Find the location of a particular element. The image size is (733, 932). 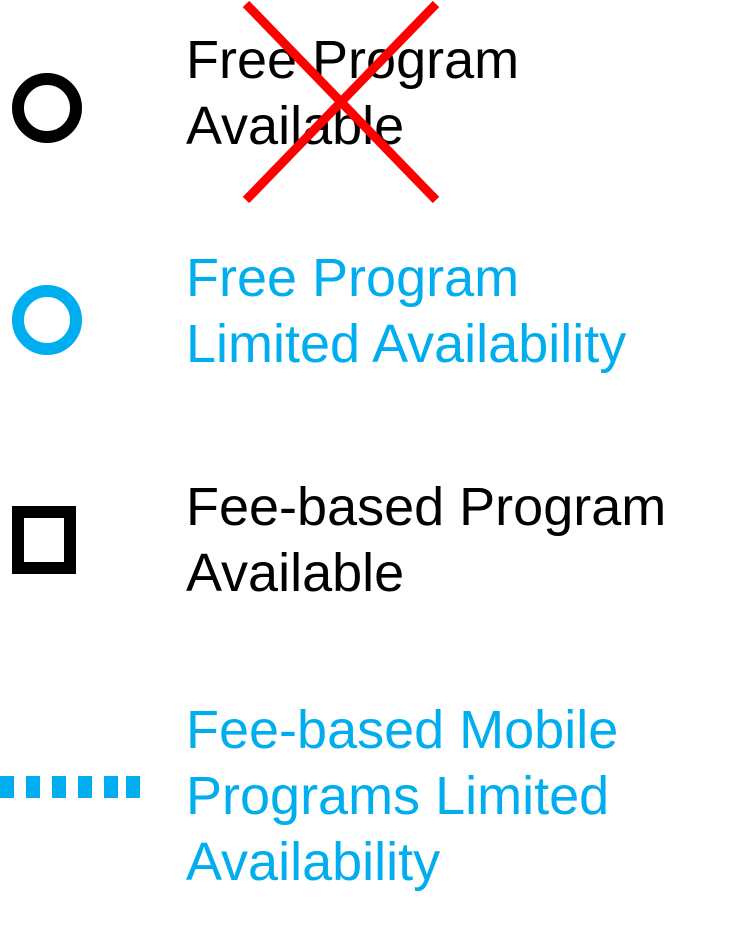

legend-label-line: Fee-based Program is located at coordinates (426, 507).